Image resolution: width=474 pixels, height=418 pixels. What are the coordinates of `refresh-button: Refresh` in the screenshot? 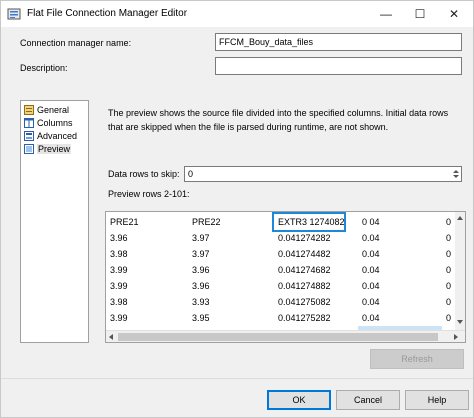 It's located at (417, 359).